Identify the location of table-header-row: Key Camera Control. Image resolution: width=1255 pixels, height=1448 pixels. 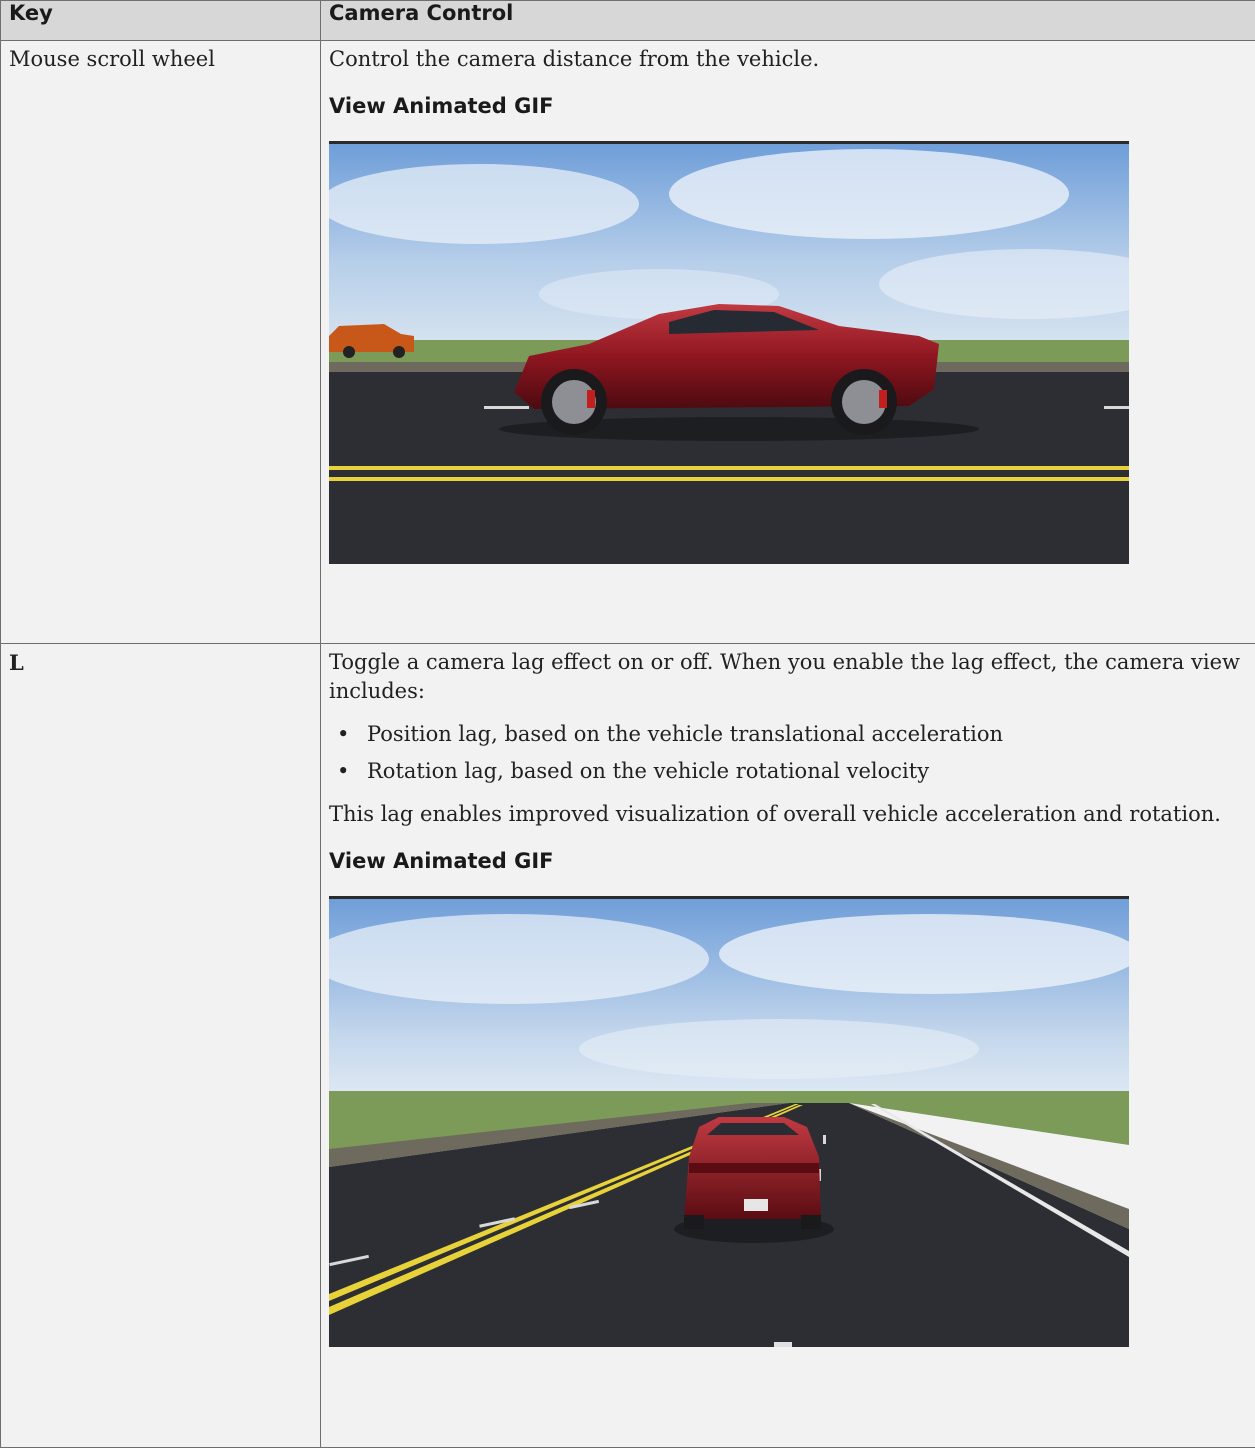
(628, 21).